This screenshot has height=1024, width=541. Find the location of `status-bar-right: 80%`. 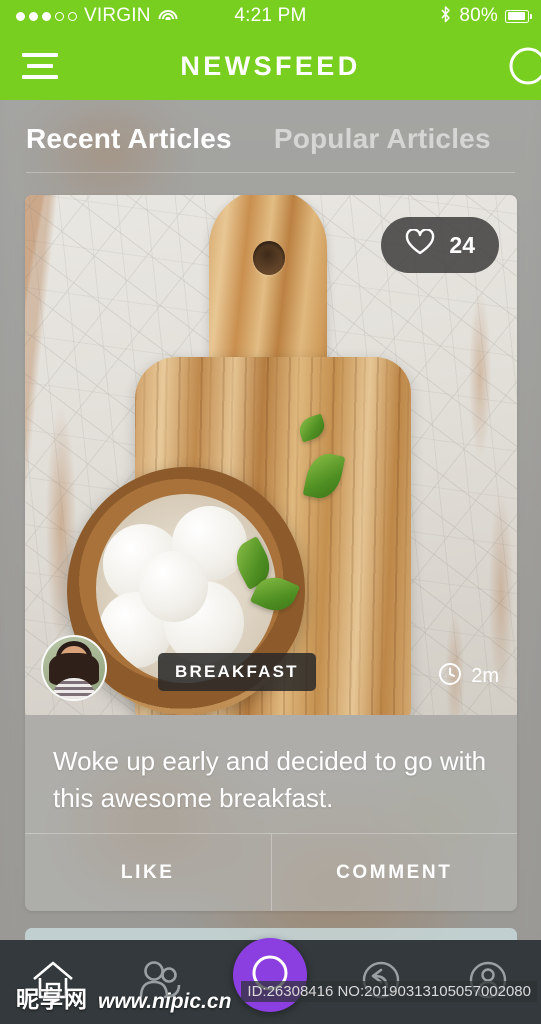

status-bar-right: 80% is located at coordinates (486, 16).